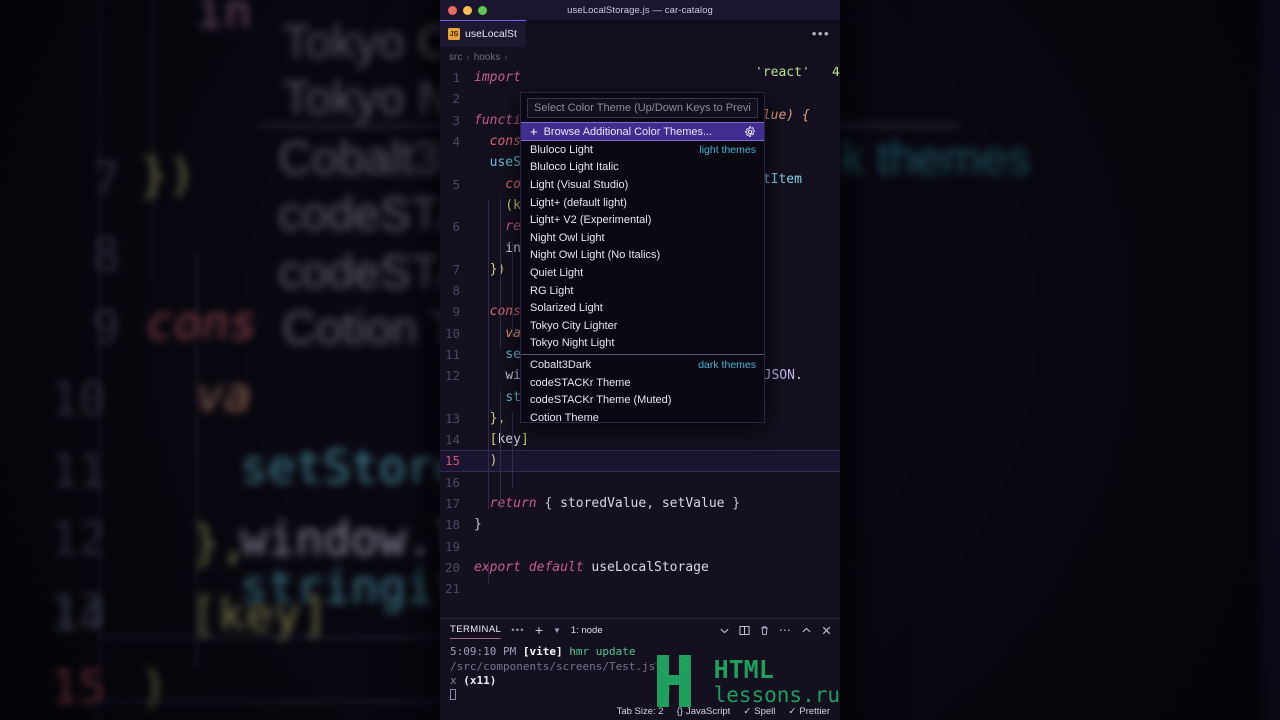  Describe the element at coordinates (486, 461) in the screenshot. I see `code-token: )` at that location.